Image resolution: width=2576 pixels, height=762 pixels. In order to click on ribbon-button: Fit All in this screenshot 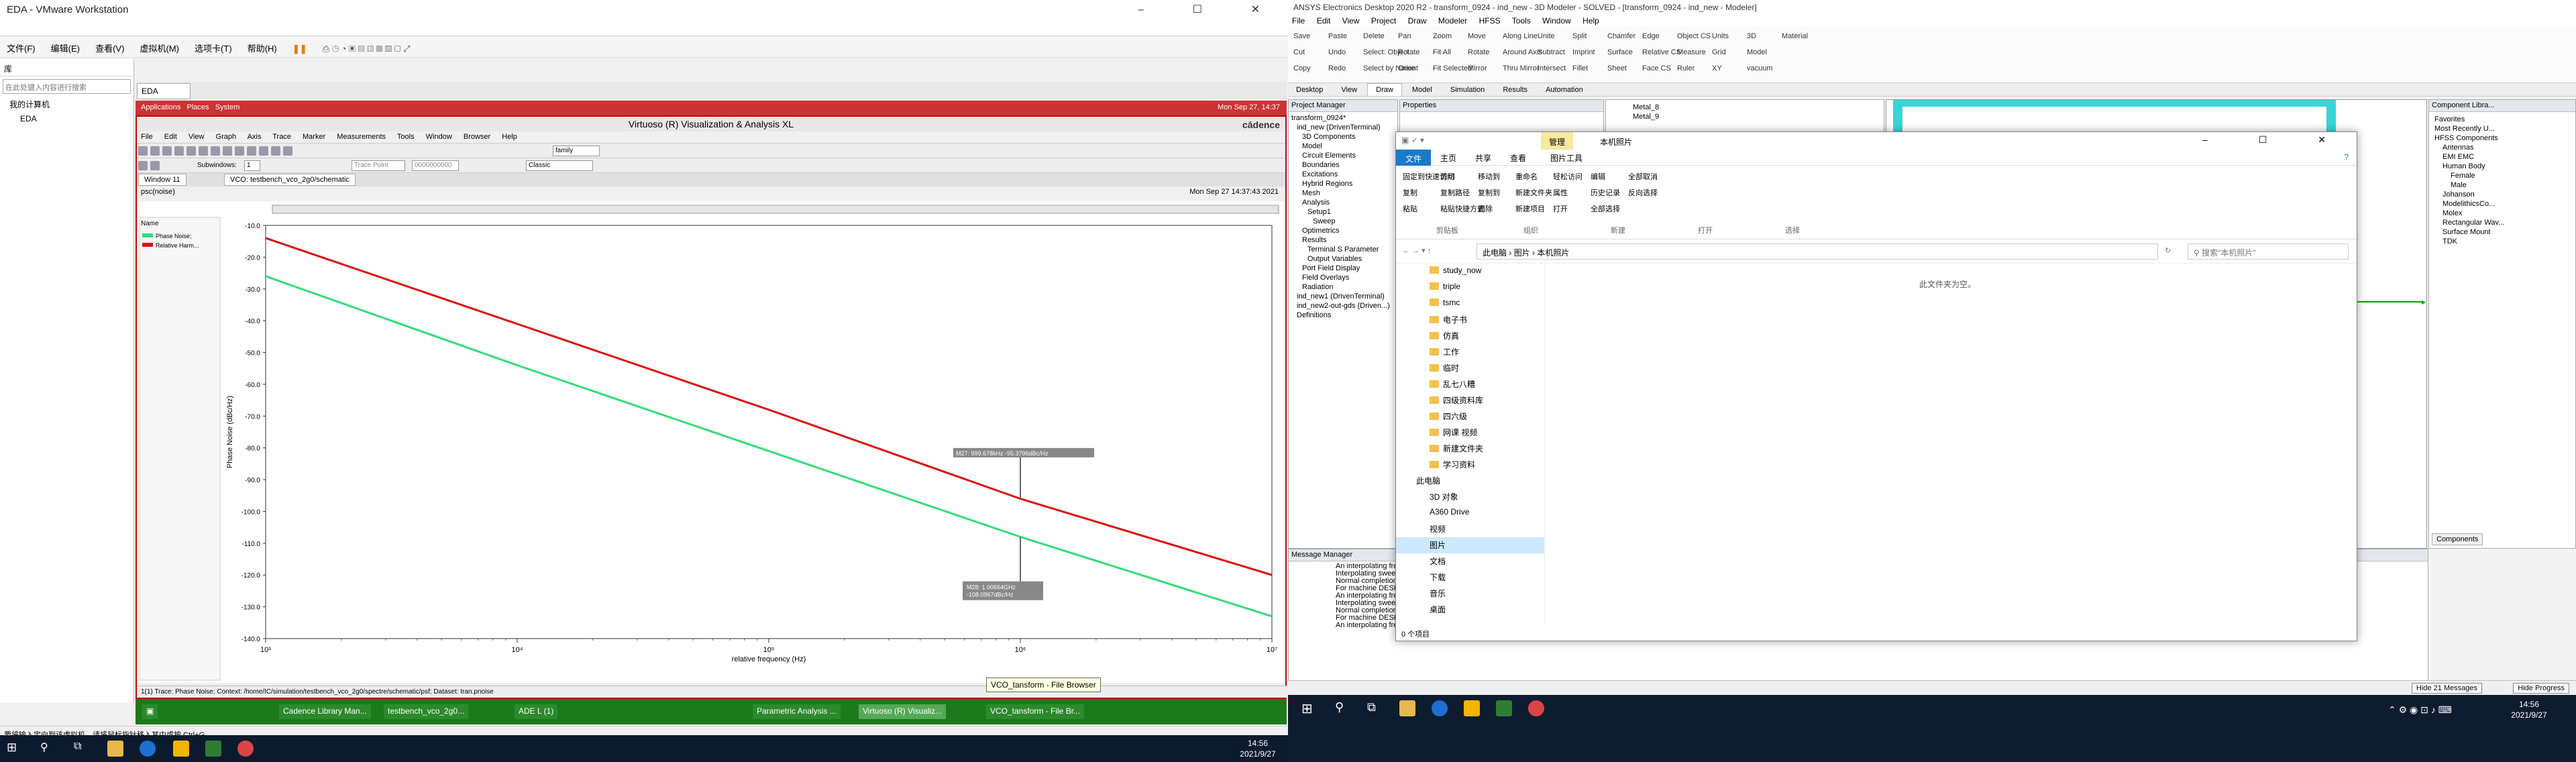, I will do `click(1442, 52)`.